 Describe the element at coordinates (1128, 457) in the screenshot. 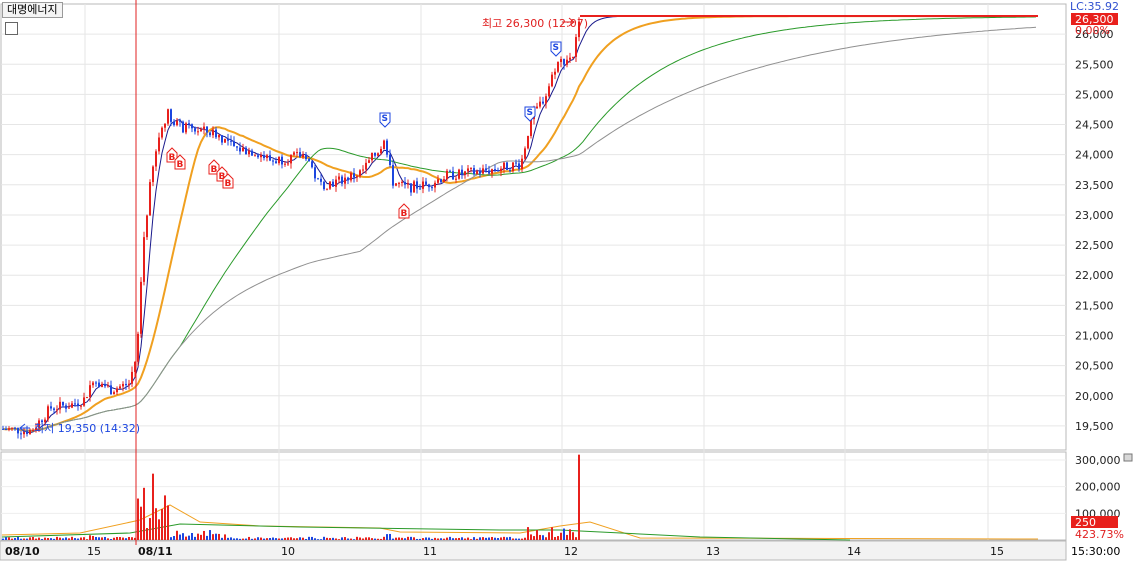

I see `volume-pane-button` at that location.